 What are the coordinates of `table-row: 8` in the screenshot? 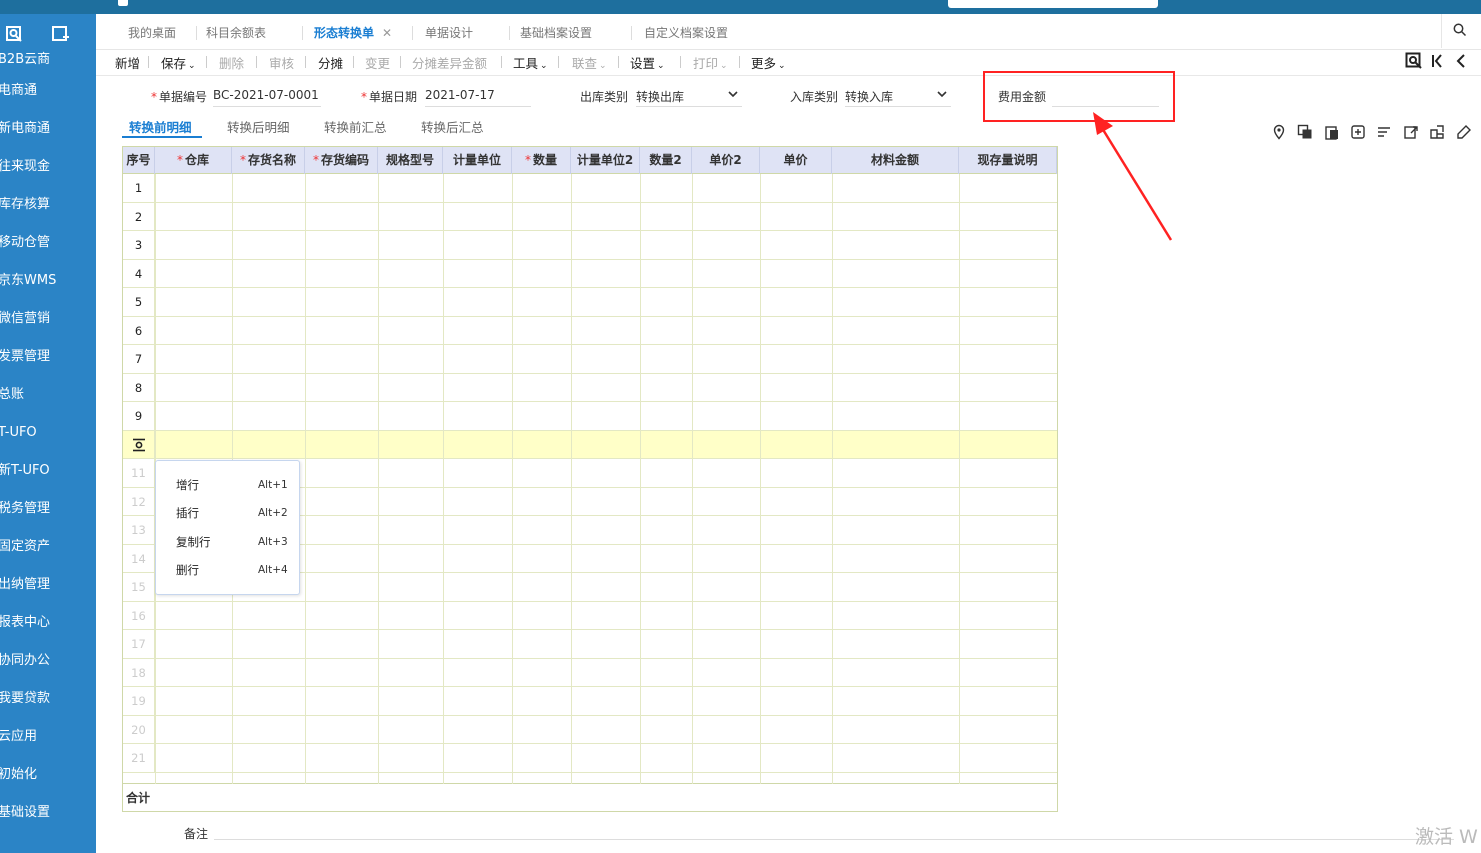 It's located at (590, 387).